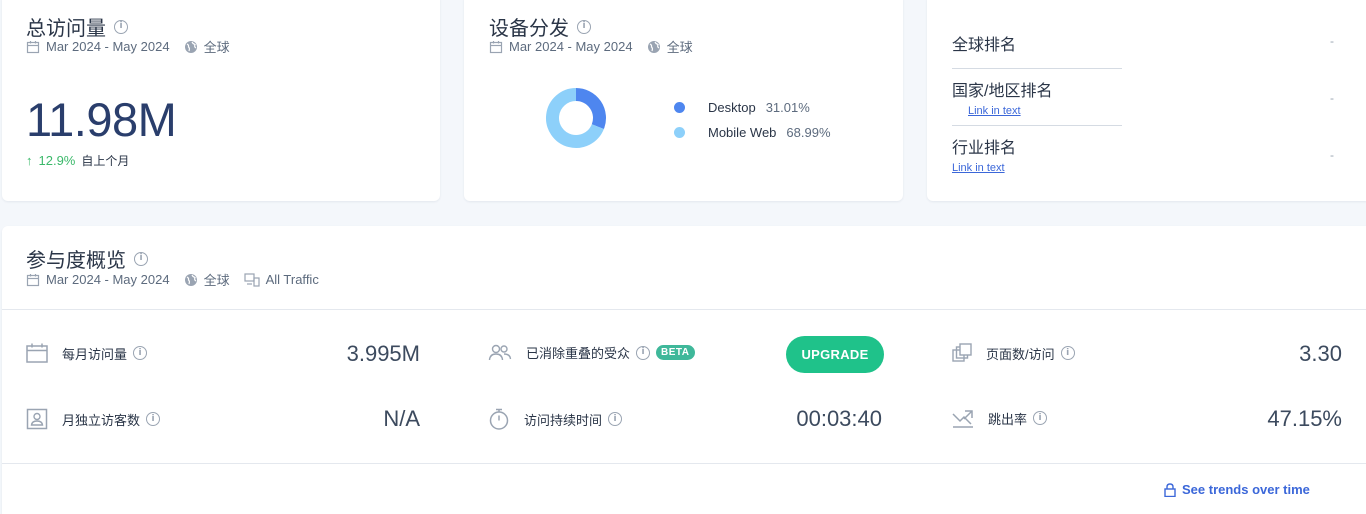 This screenshot has width=1366, height=514. Describe the element at coordinates (1020, 354) in the screenshot. I see `metric-label: 页面数/访问` at that location.